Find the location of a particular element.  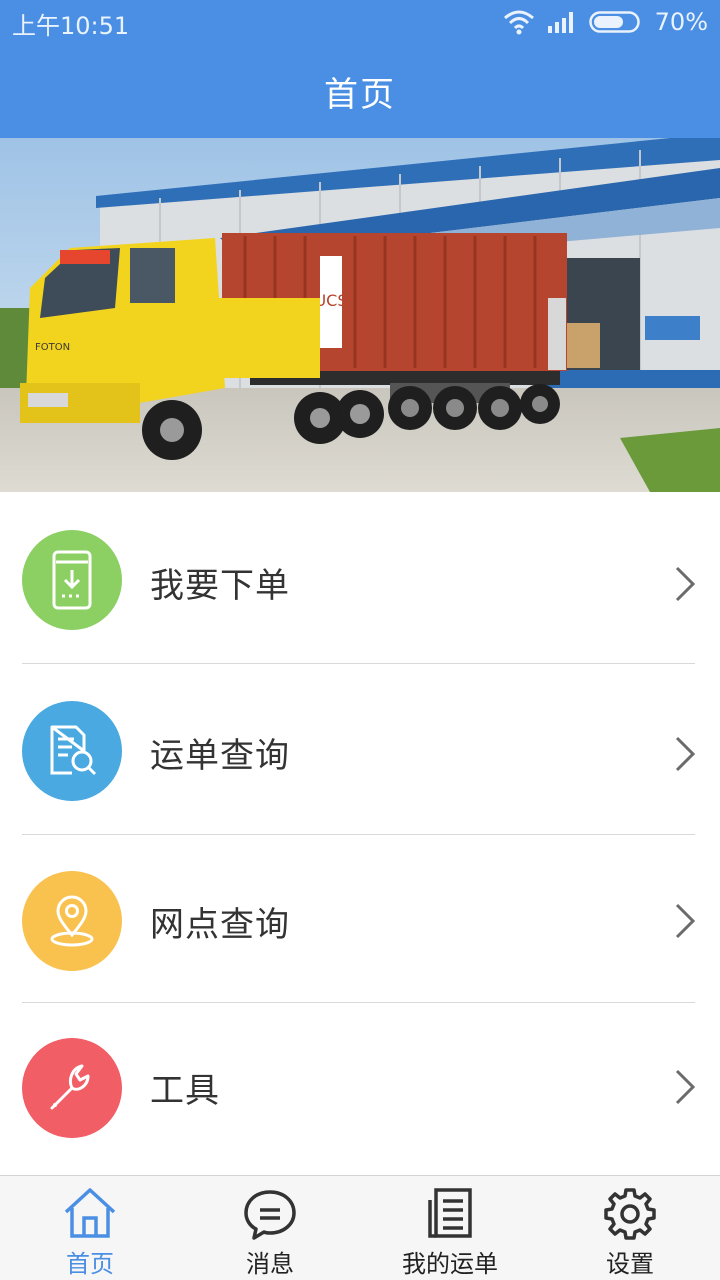

page-title: 首页 is located at coordinates (360, 94).